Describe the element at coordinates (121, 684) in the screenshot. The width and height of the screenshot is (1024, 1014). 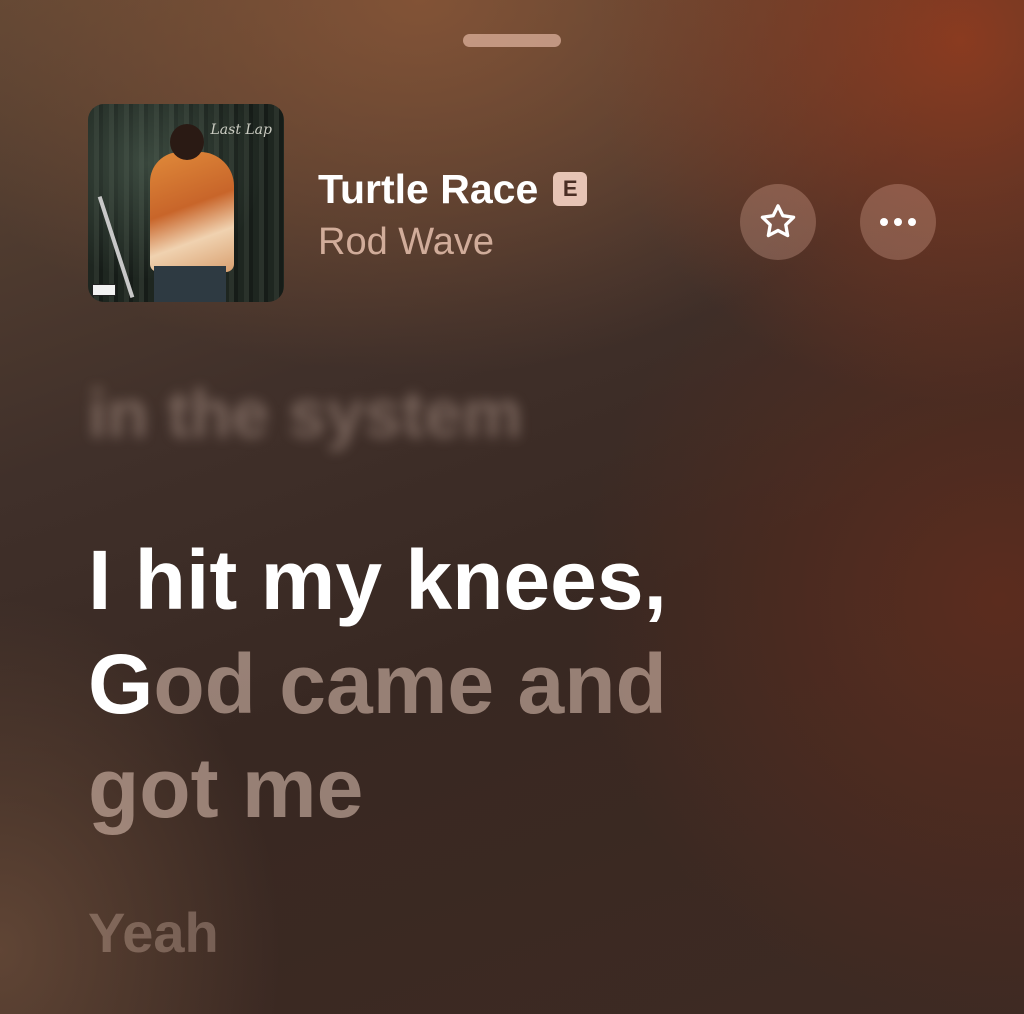
I see `lyric-line-2-sung: G` at that location.